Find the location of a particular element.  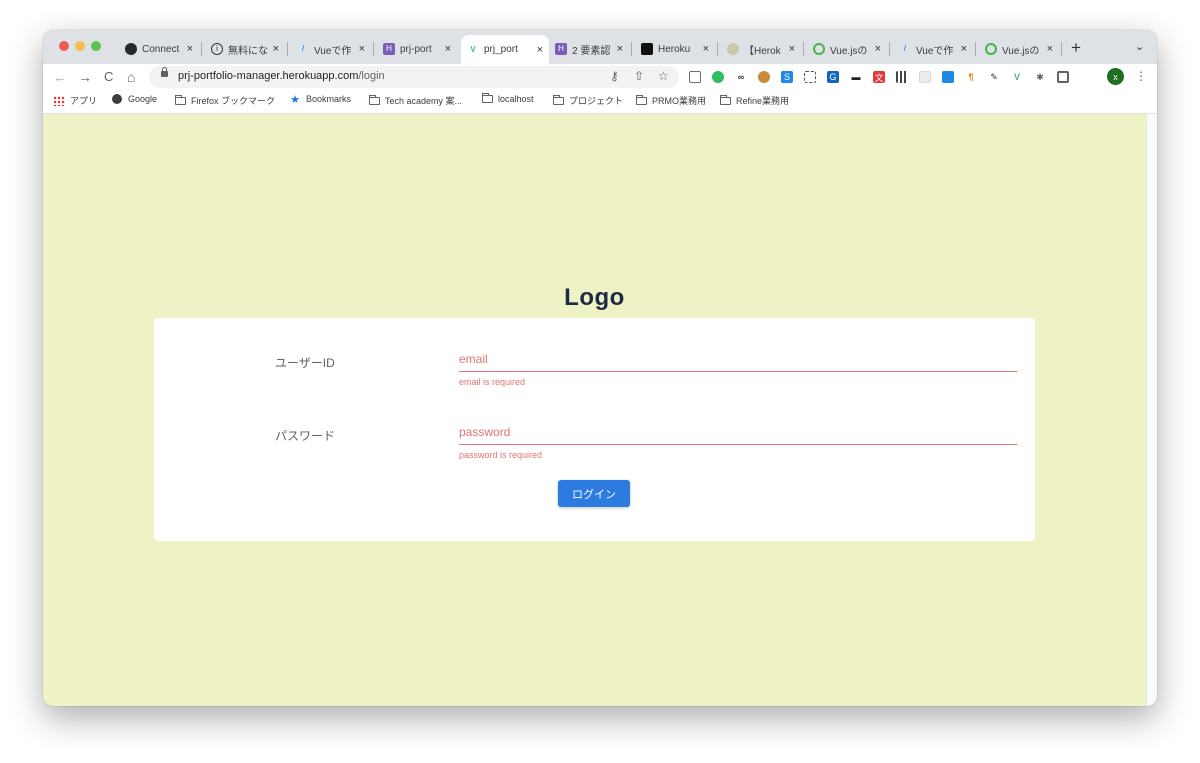

forward-button: → is located at coordinates (85, 77).